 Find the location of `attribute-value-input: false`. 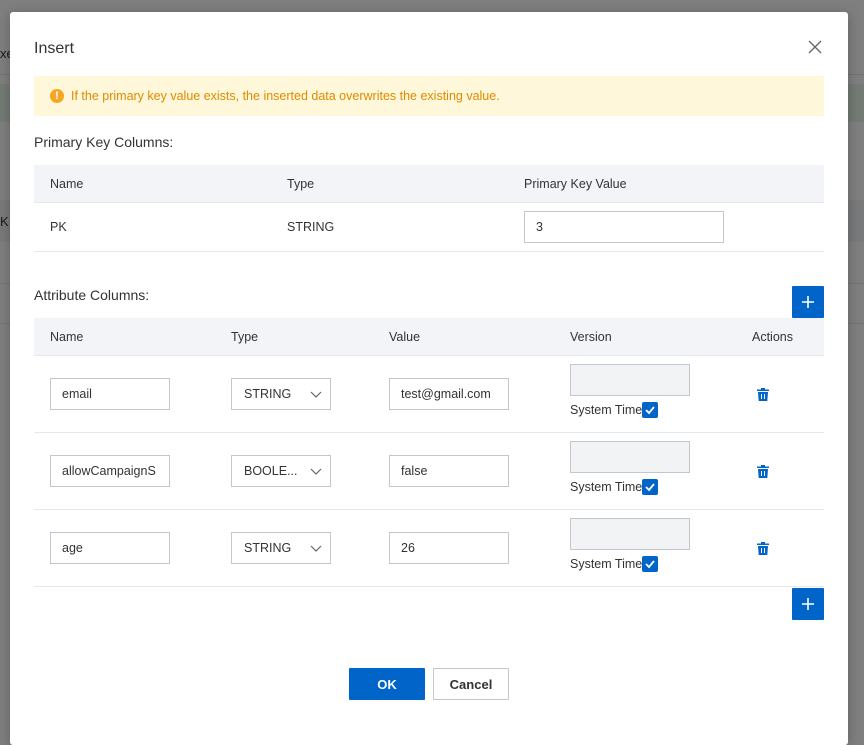

attribute-value-input: false is located at coordinates (449, 471).